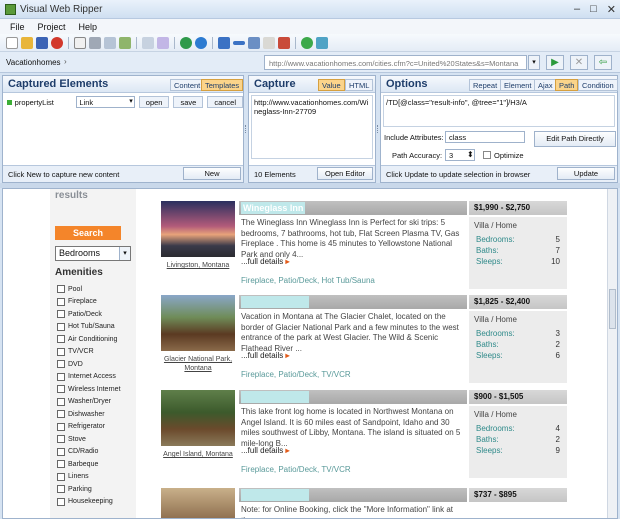  What do you see at coordinates (87, 339) in the screenshot?
I see `amenity-item: Air Conditioning` at bounding box center [87, 339].